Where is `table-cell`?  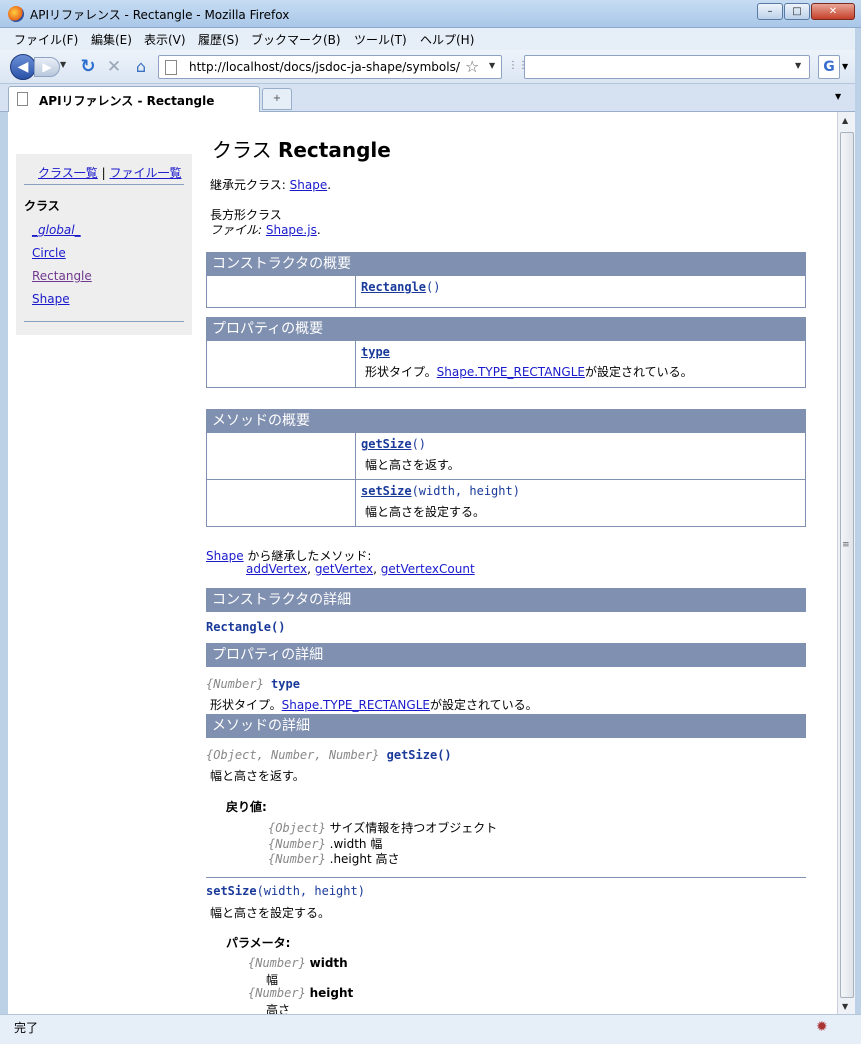 table-cell is located at coordinates (281, 364).